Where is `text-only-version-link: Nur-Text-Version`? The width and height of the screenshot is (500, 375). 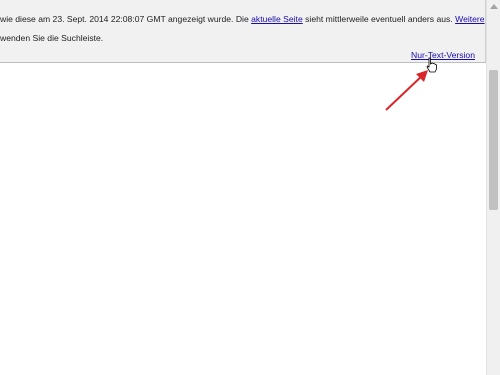
text-only-version-link: Nur-Text-Version is located at coordinates (443, 55).